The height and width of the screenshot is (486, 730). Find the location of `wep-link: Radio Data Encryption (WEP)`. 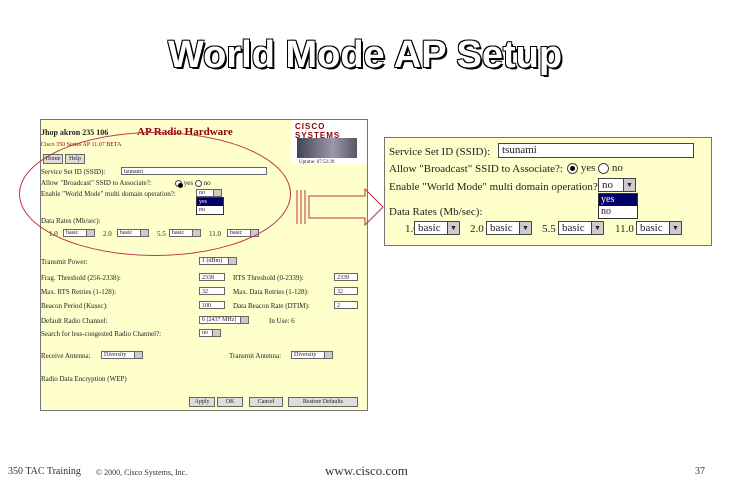

wep-link: Radio Data Encryption (WEP) is located at coordinates (84, 379).